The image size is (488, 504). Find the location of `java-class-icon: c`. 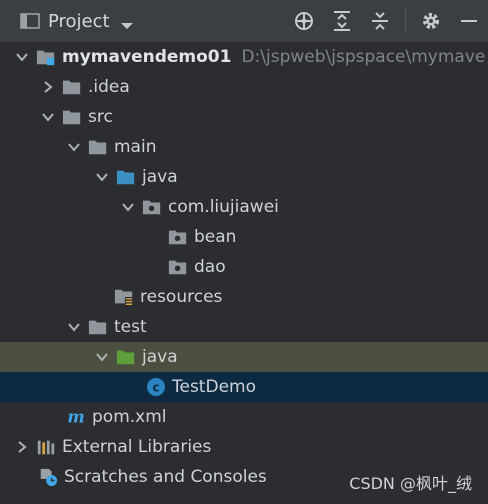

java-class-icon: c is located at coordinates (156, 387).